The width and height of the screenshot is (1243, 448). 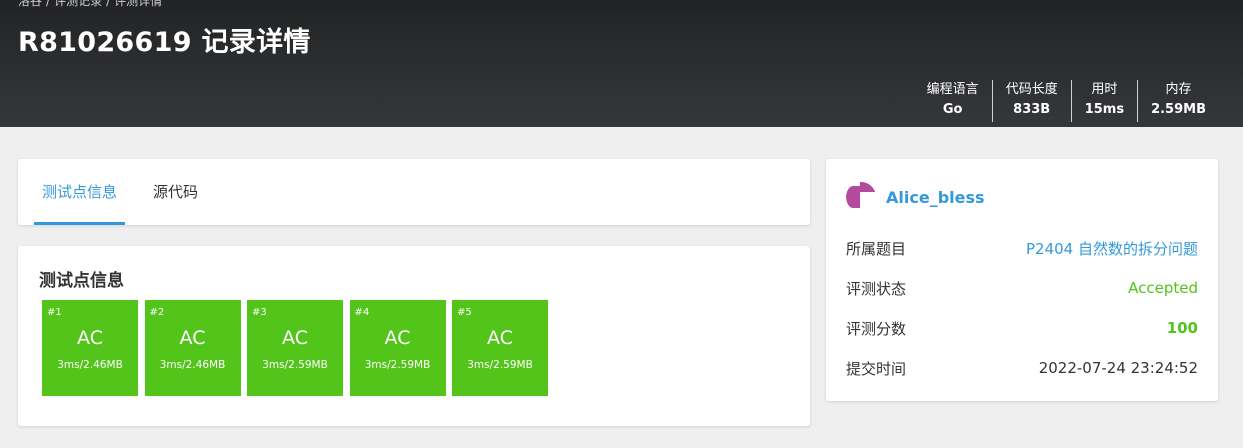 I want to click on testcase-id: #2, so click(x=157, y=312).